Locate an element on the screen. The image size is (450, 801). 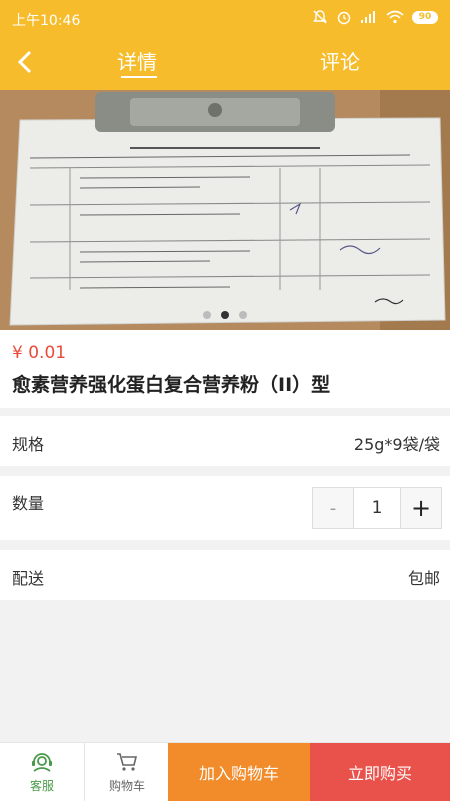
carousel-dot-active is located at coordinates (225, 315).